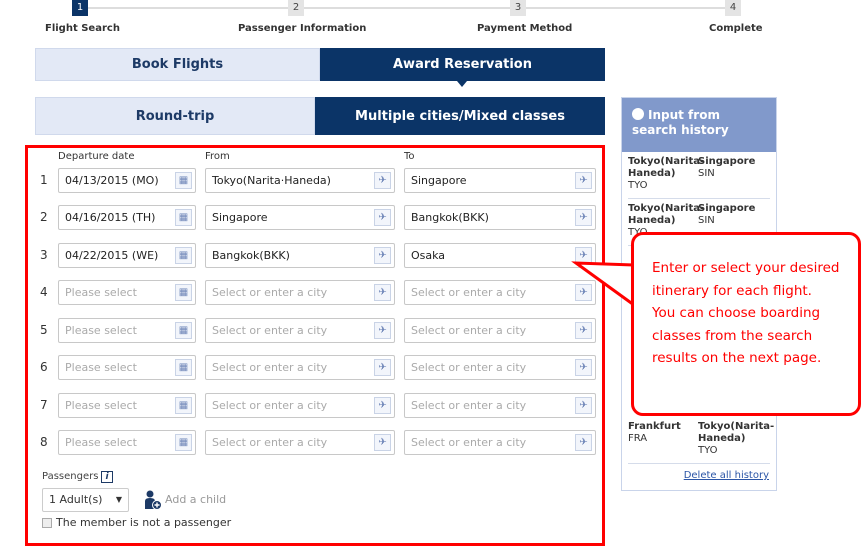 This screenshot has height=547, width=863. What do you see at coordinates (638, 438) in the screenshot?
I see `history-from-code: FRA` at bounding box center [638, 438].